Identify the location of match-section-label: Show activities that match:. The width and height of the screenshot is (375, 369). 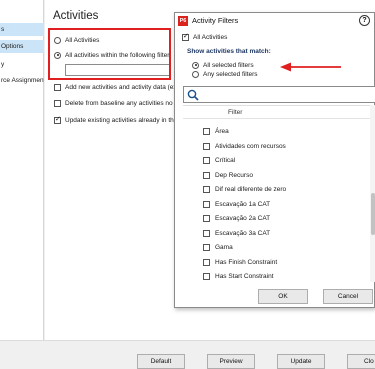
(229, 51).